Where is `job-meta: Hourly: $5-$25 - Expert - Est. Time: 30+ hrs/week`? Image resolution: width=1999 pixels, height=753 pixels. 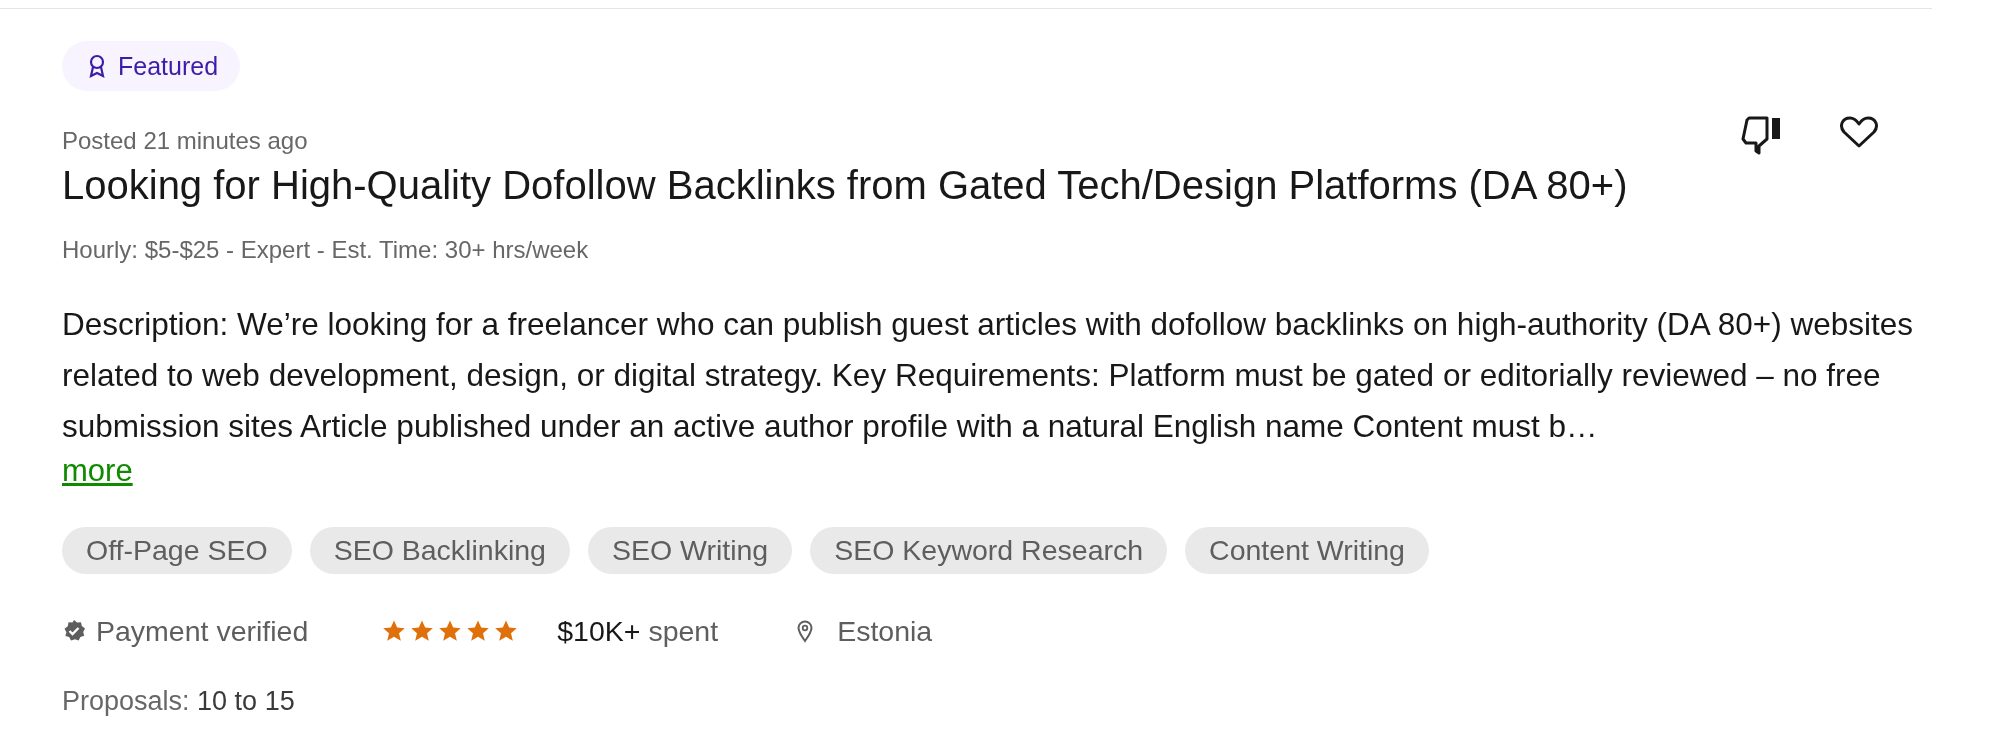
job-meta: Hourly: $5-$25 - Expert - Est. Time: 30+ hrs/week is located at coordinates (325, 250).